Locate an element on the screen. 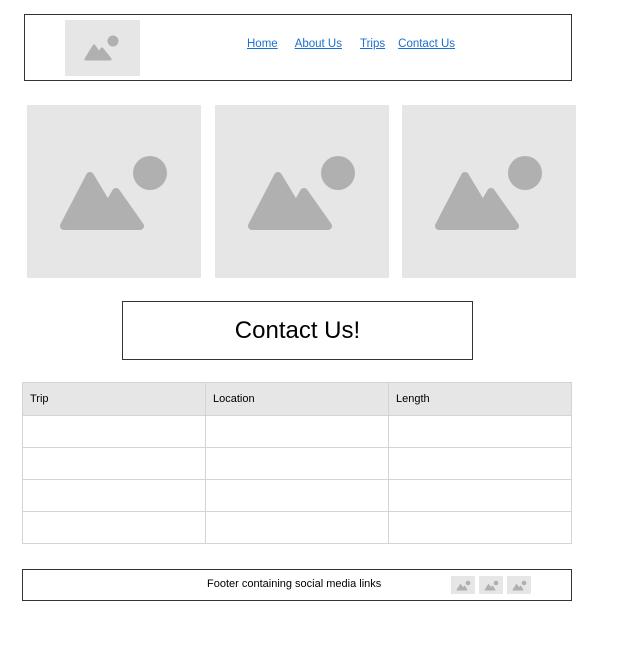 The width and height of the screenshot is (627, 655). column-header-location: Location is located at coordinates (297, 399).